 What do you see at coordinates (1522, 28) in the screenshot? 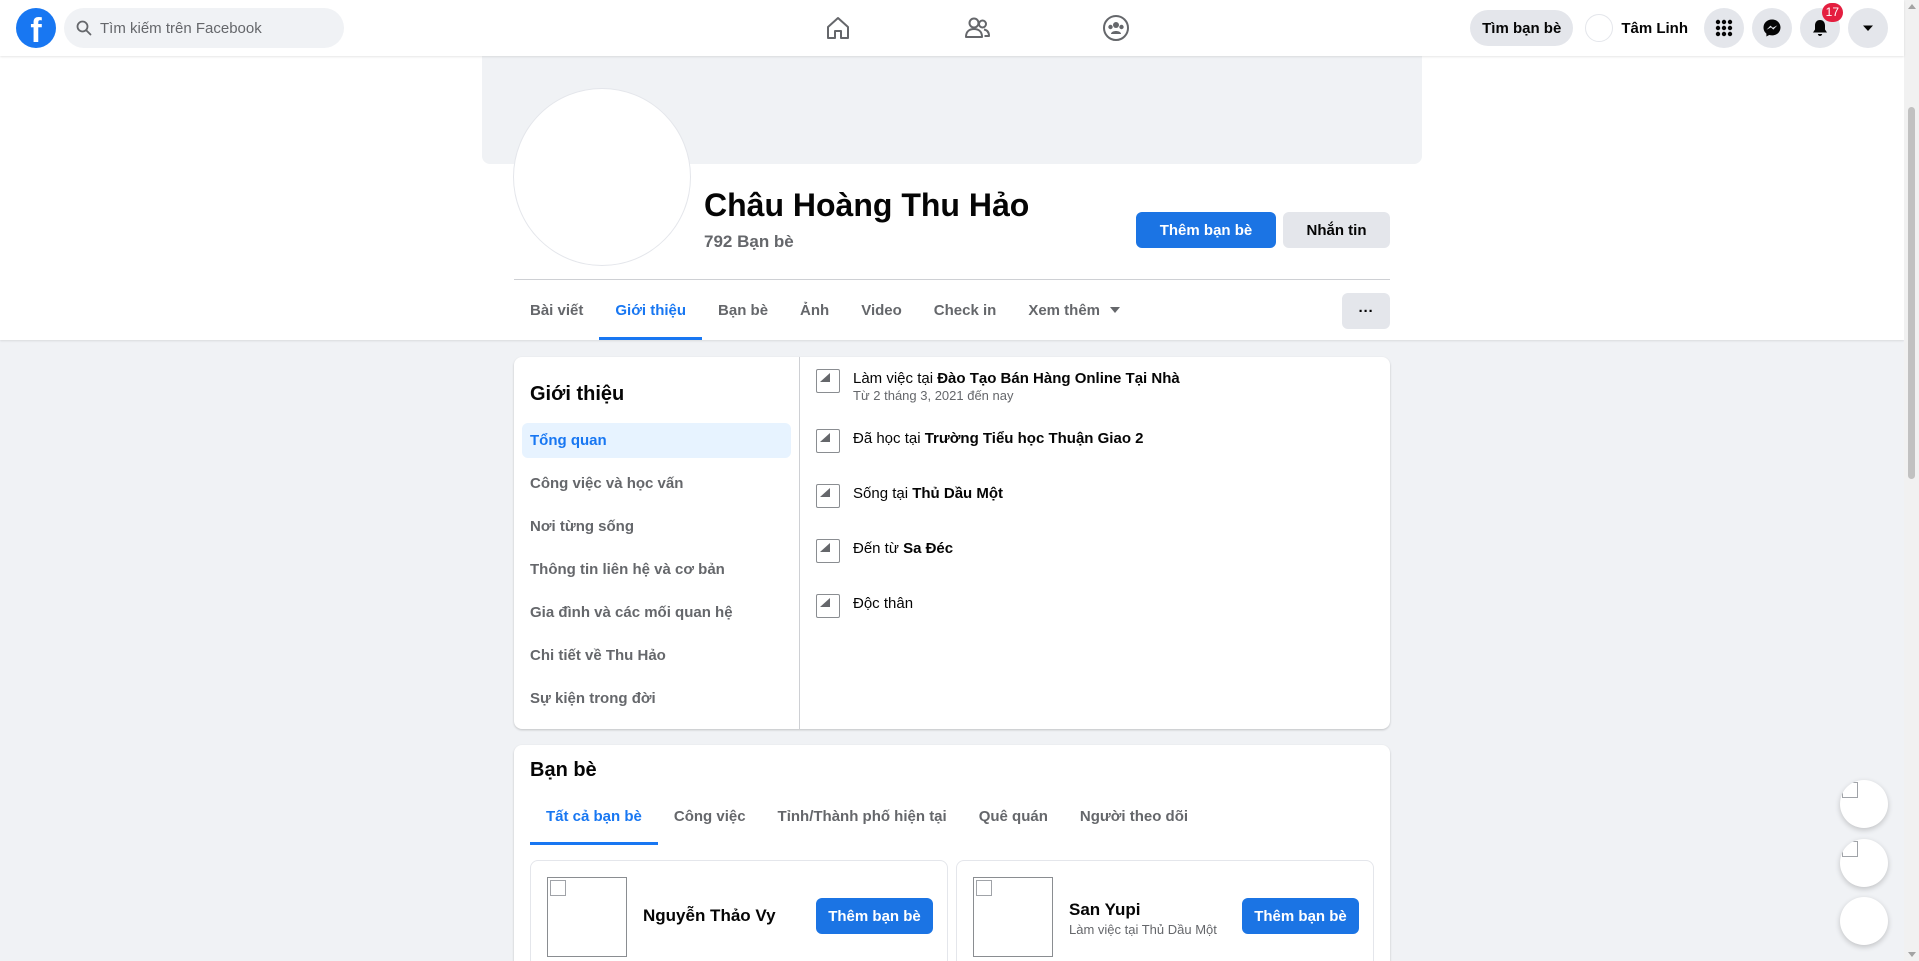
I see `find-friends-button: Tìm bạn bè` at bounding box center [1522, 28].